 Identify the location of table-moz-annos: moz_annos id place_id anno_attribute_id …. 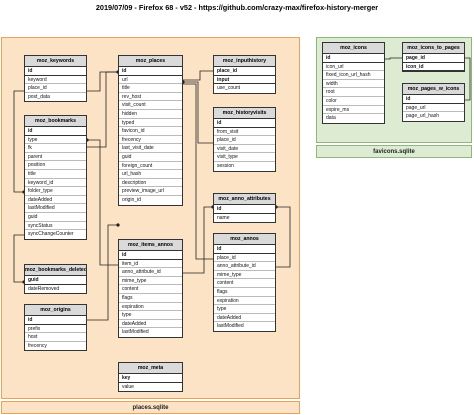
(244, 282).